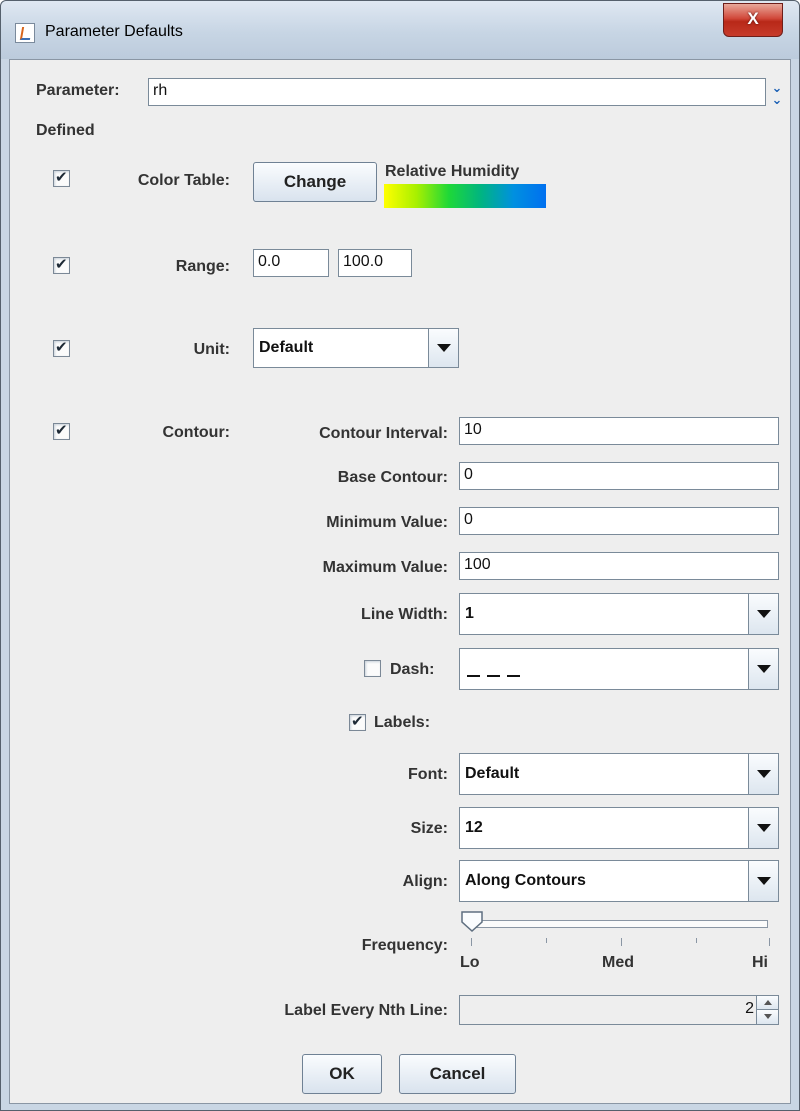  I want to click on color-table-checkbox, so click(61, 177).